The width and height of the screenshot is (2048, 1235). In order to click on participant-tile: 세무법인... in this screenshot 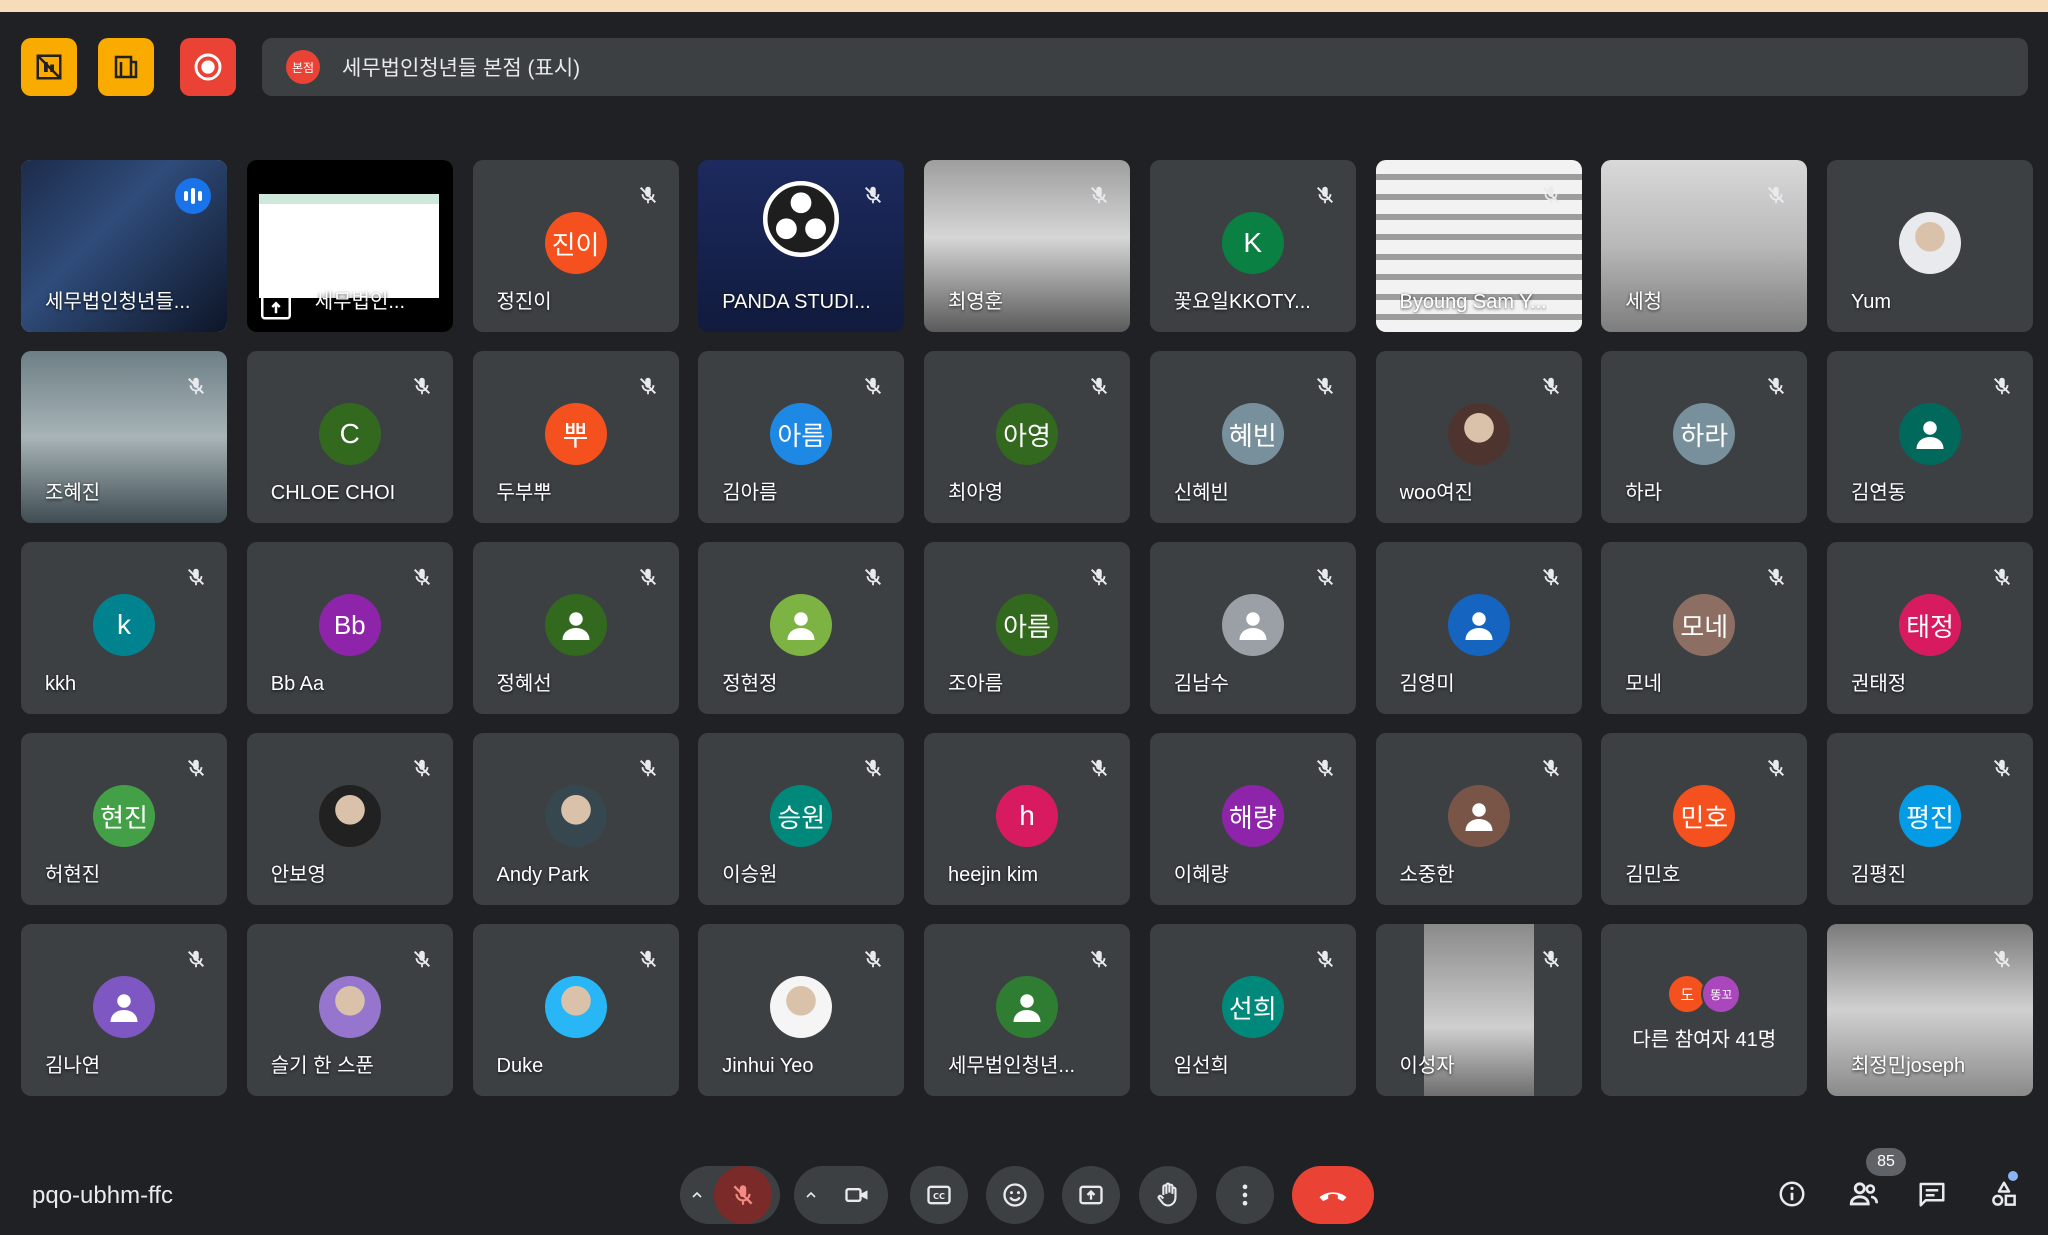, I will do `click(349, 246)`.